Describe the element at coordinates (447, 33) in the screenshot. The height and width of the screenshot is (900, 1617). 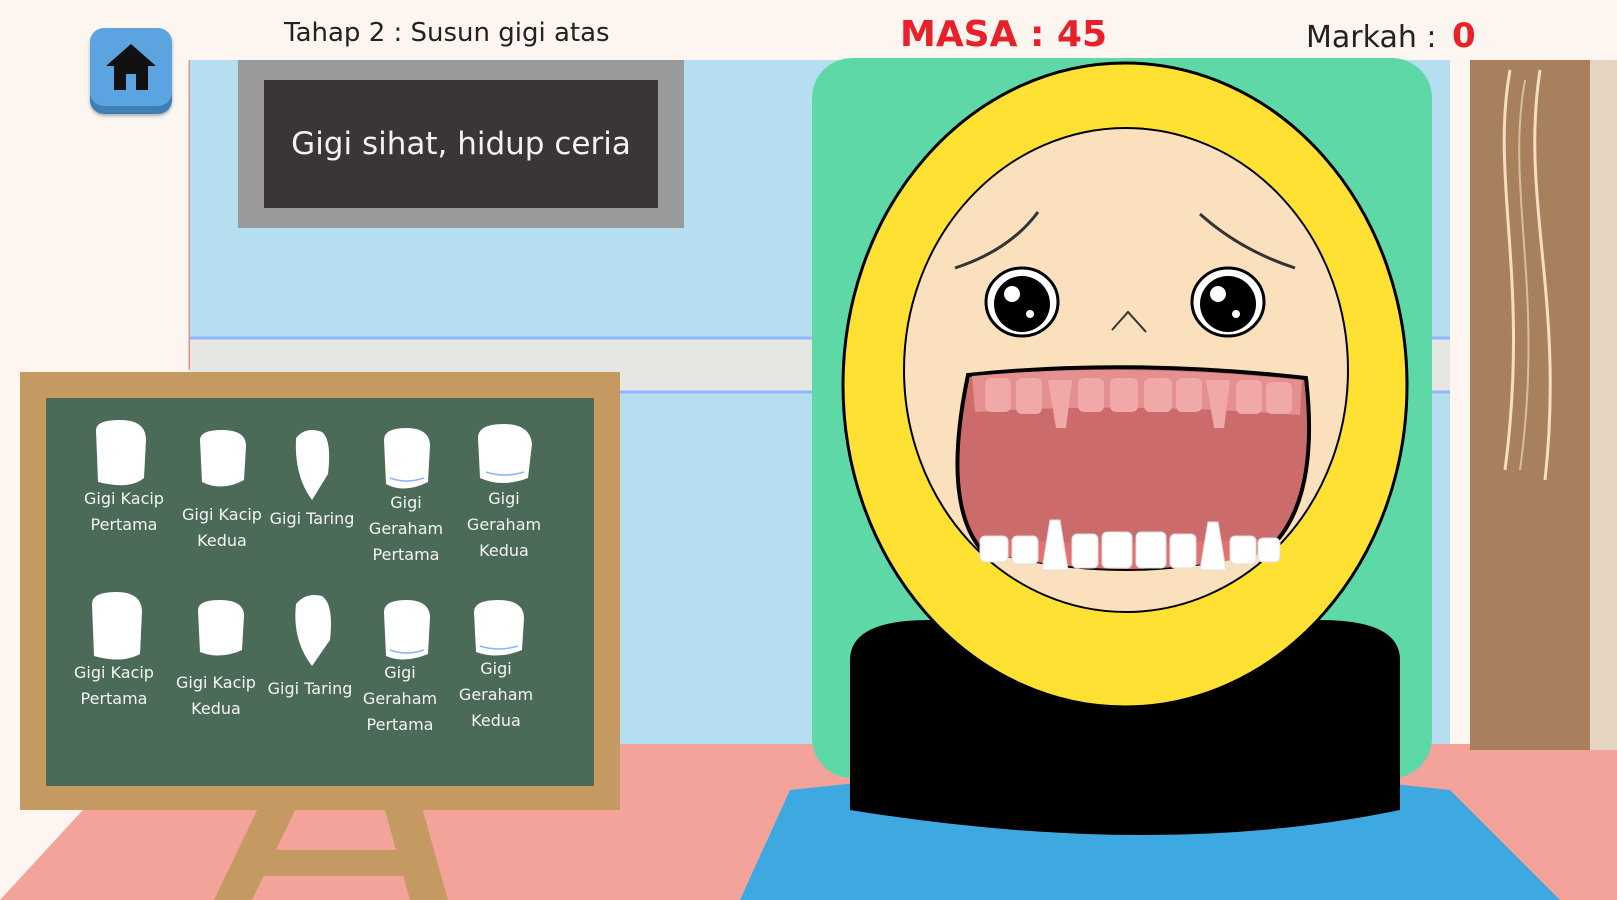
I see `level-title: Tahap 2 : Susun gigi atas` at that location.